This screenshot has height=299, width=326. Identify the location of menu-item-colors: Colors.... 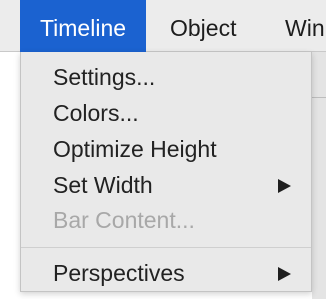
(182, 113).